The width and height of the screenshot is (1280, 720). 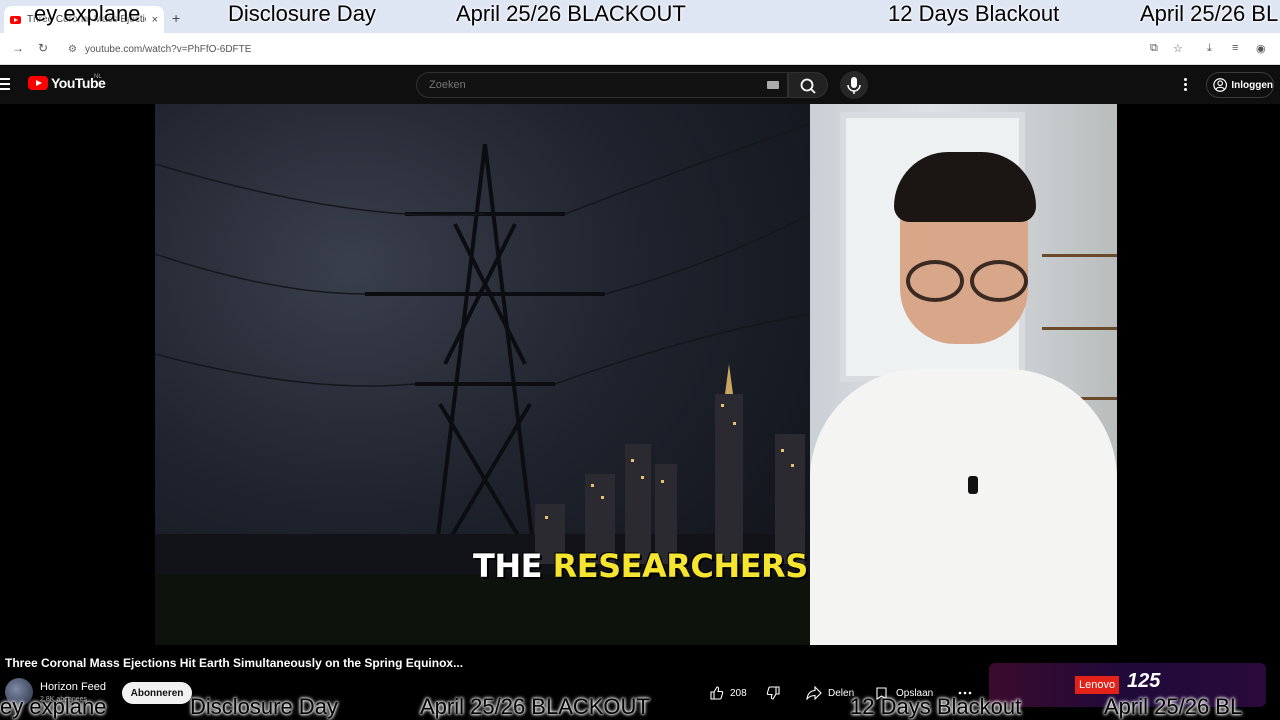 What do you see at coordinates (680, 566) in the screenshot?
I see `caption-yellow-word: RESEARCHERS` at bounding box center [680, 566].